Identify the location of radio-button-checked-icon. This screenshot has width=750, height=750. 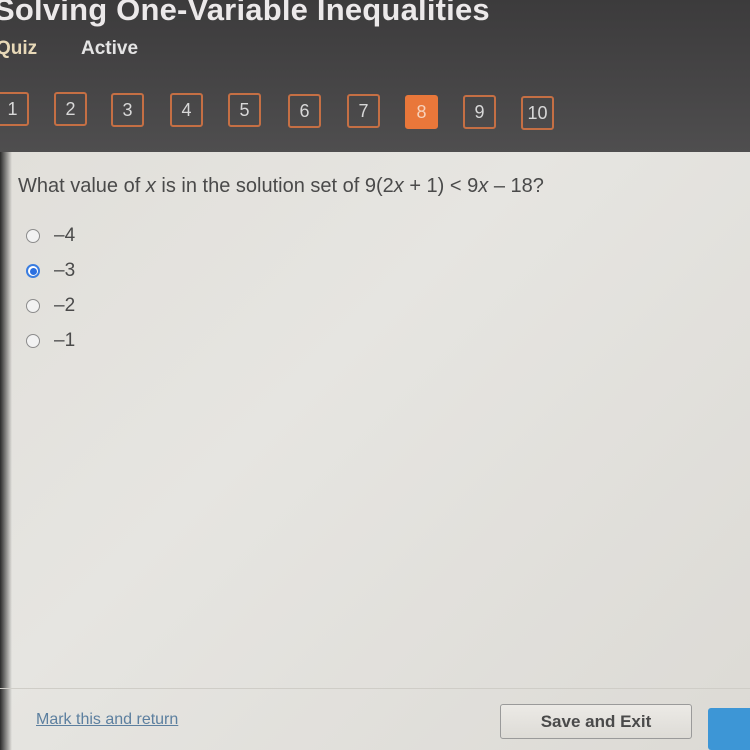
(33, 271).